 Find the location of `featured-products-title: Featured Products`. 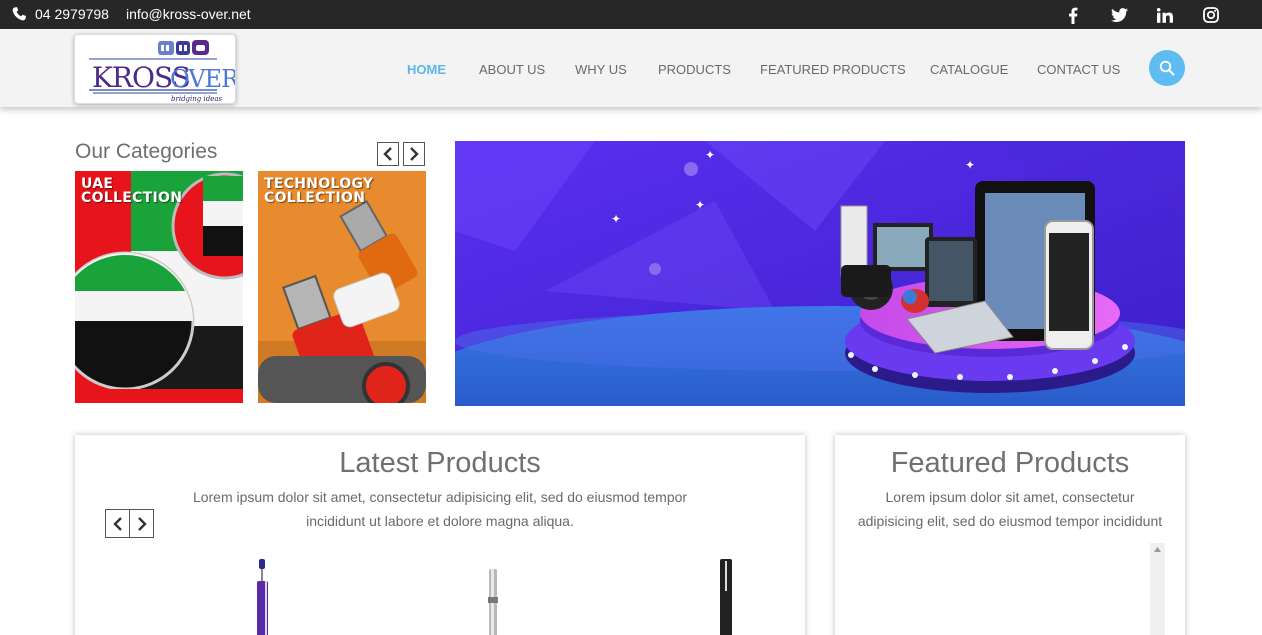

featured-products-title: Featured Products is located at coordinates (1010, 463).